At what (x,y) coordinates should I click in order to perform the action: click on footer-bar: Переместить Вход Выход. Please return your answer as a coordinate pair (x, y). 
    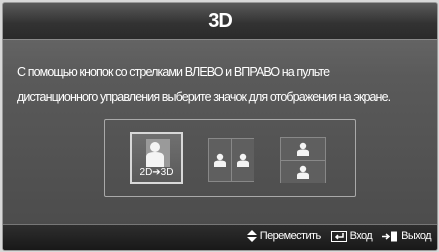
    Looking at the image, I should click on (220, 237).